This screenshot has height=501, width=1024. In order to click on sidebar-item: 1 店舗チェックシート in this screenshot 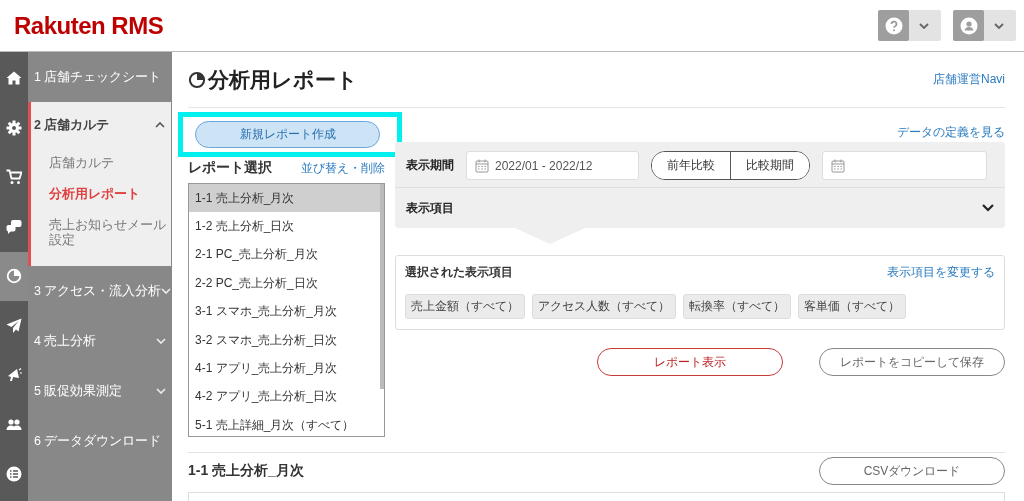, I will do `click(100, 77)`.